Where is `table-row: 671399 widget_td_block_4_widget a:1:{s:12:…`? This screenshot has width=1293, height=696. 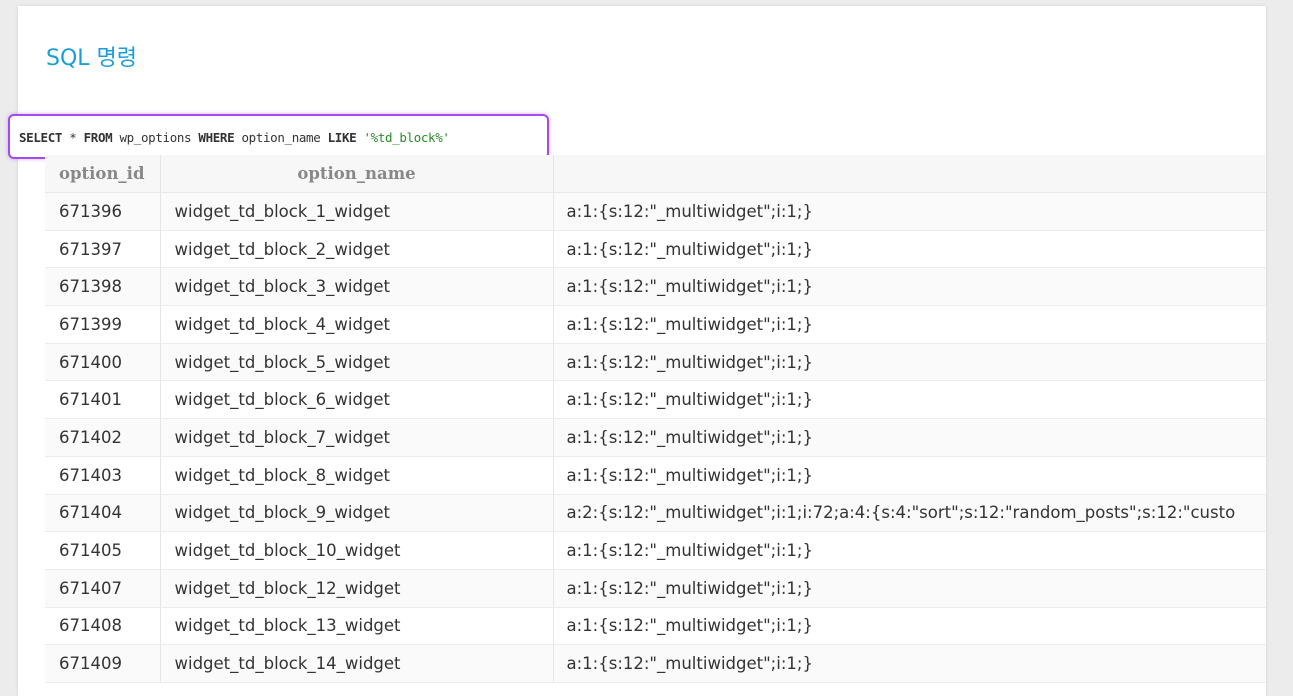
table-row: 671399 widget_td_block_4_widget a:1:{s:12:… is located at coordinates (655, 324).